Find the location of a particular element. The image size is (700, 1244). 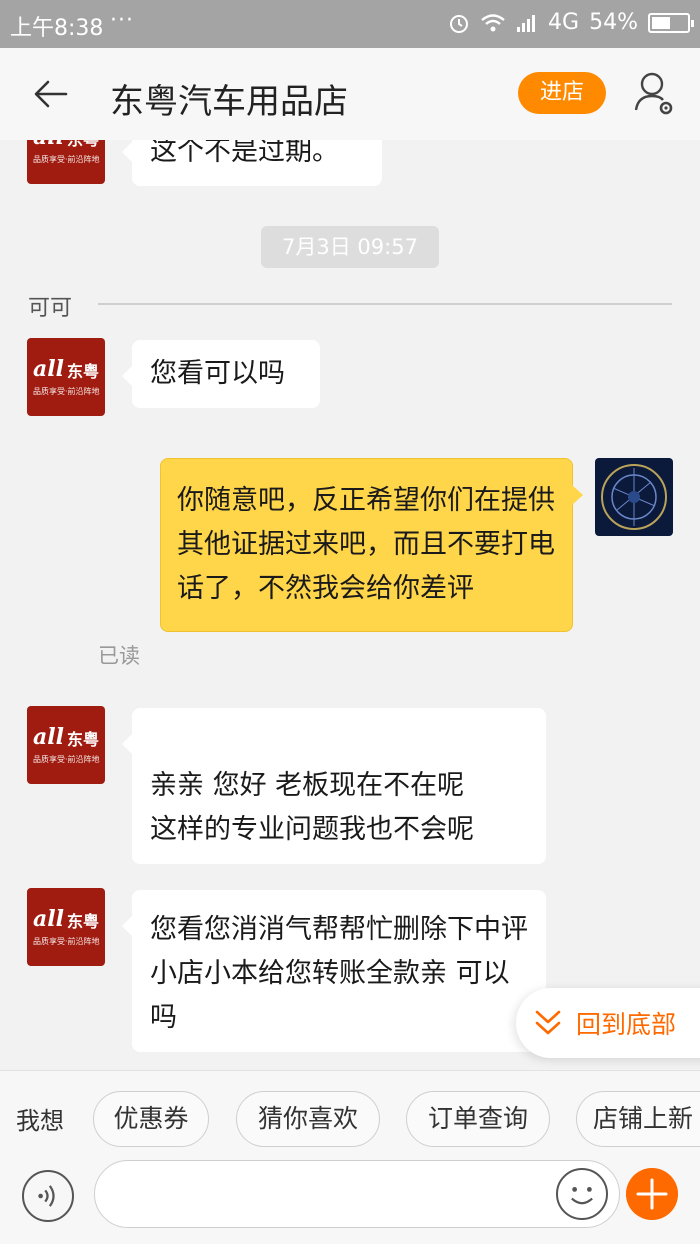

back-arrow-icon is located at coordinates (50, 94).